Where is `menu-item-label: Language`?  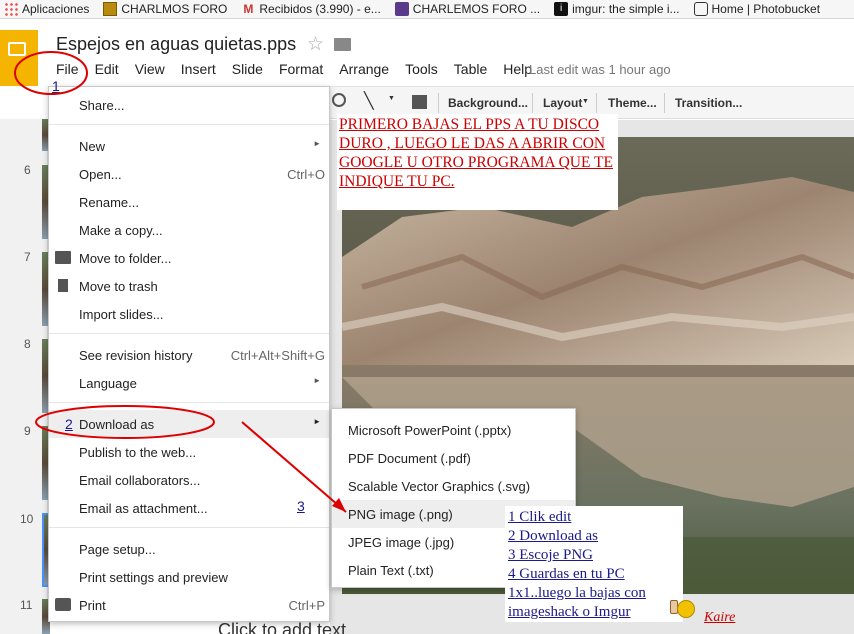
menu-item-label: Language is located at coordinates (108, 383).